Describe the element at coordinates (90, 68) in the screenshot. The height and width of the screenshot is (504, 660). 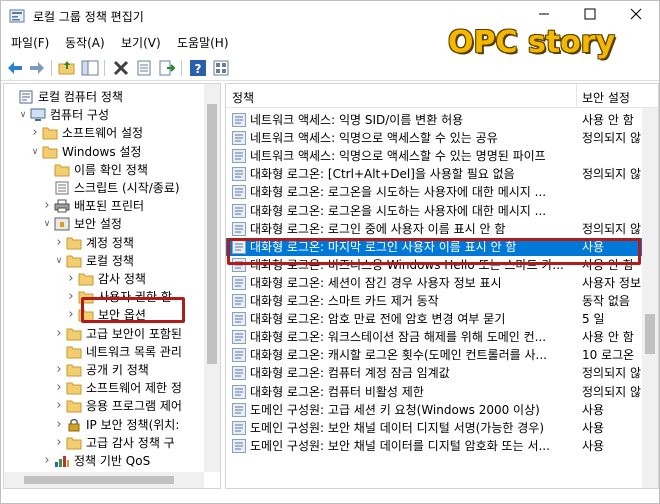
I see `show-hide-tree-icon` at that location.